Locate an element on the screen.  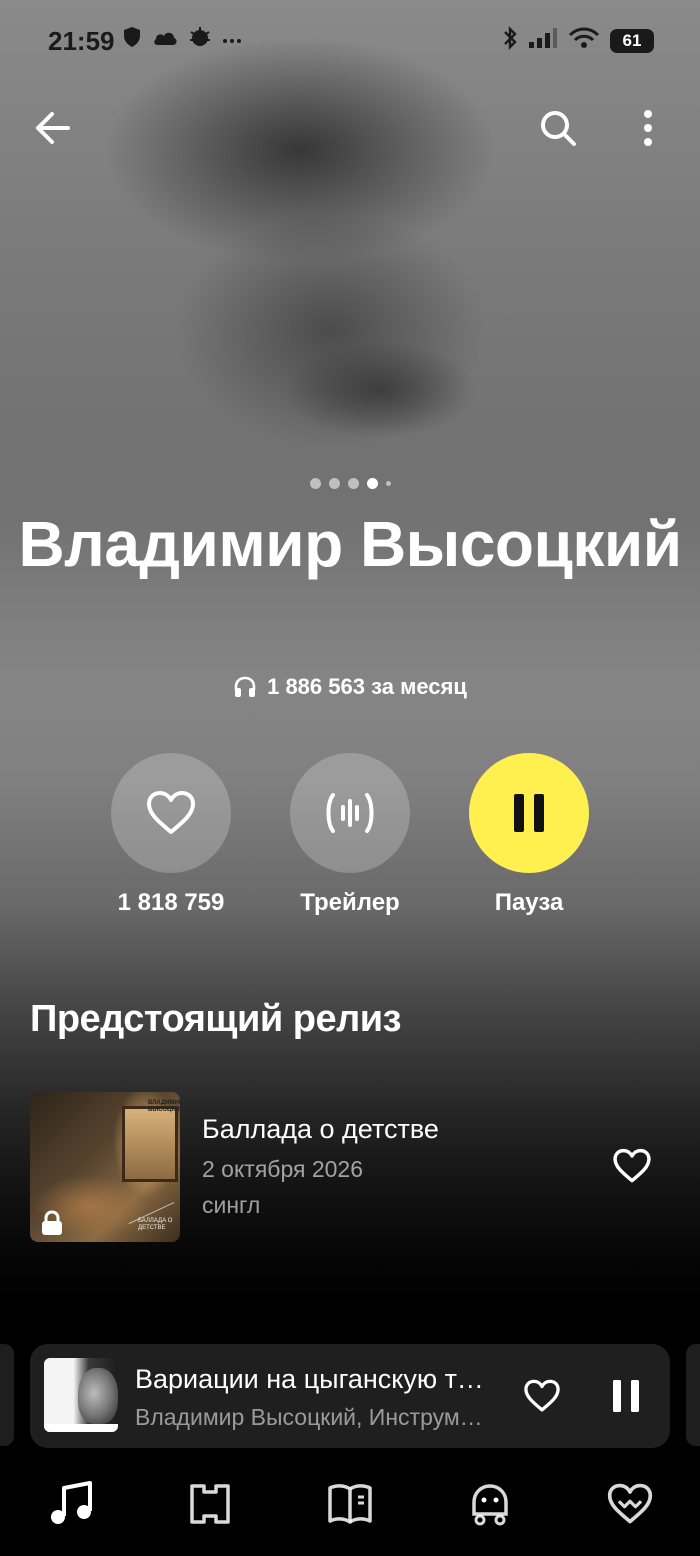
back-button is located at coordinates (52, 128).